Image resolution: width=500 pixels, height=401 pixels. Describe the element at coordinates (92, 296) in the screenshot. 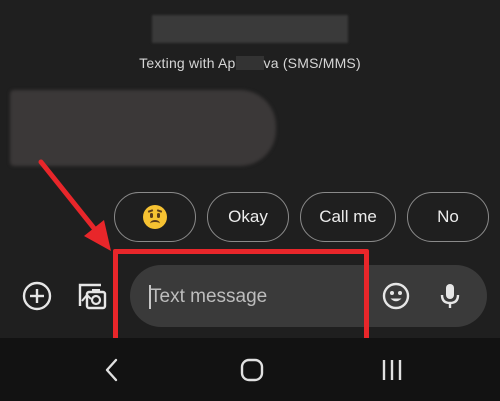

I see `gallery-camera-icon` at that location.